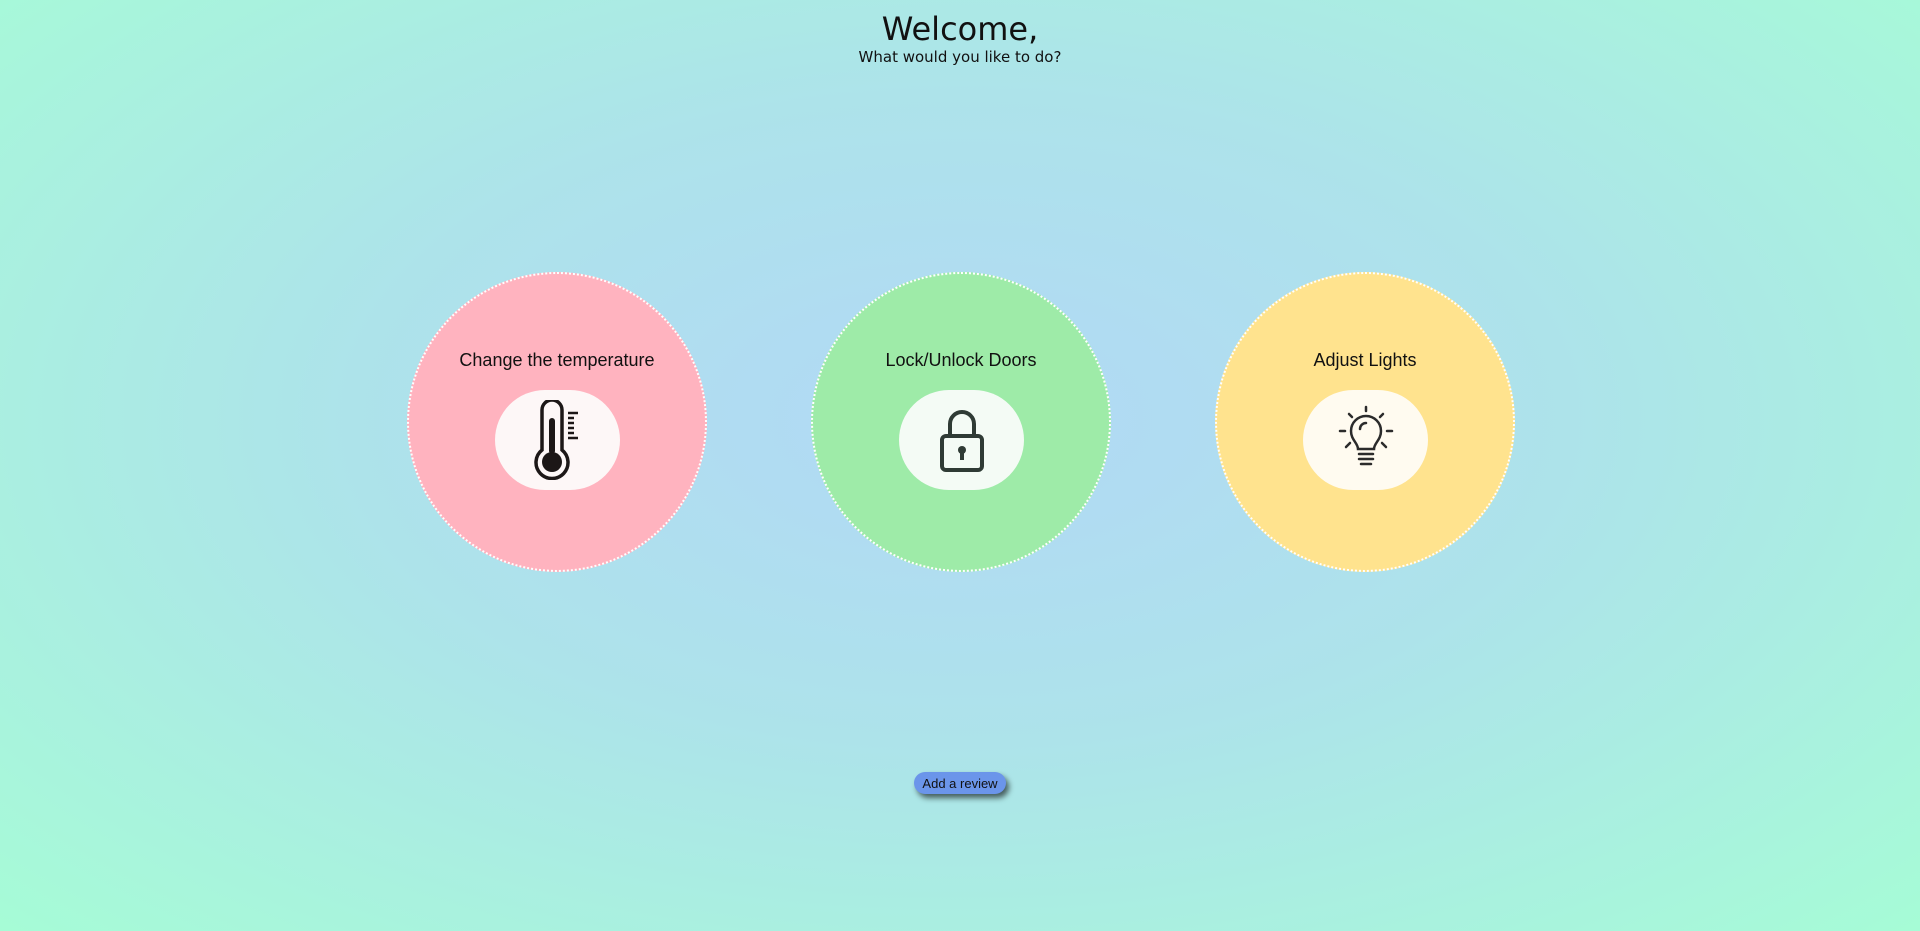  Describe the element at coordinates (1365, 435) in the screenshot. I see `lightbulb-icon` at that location.